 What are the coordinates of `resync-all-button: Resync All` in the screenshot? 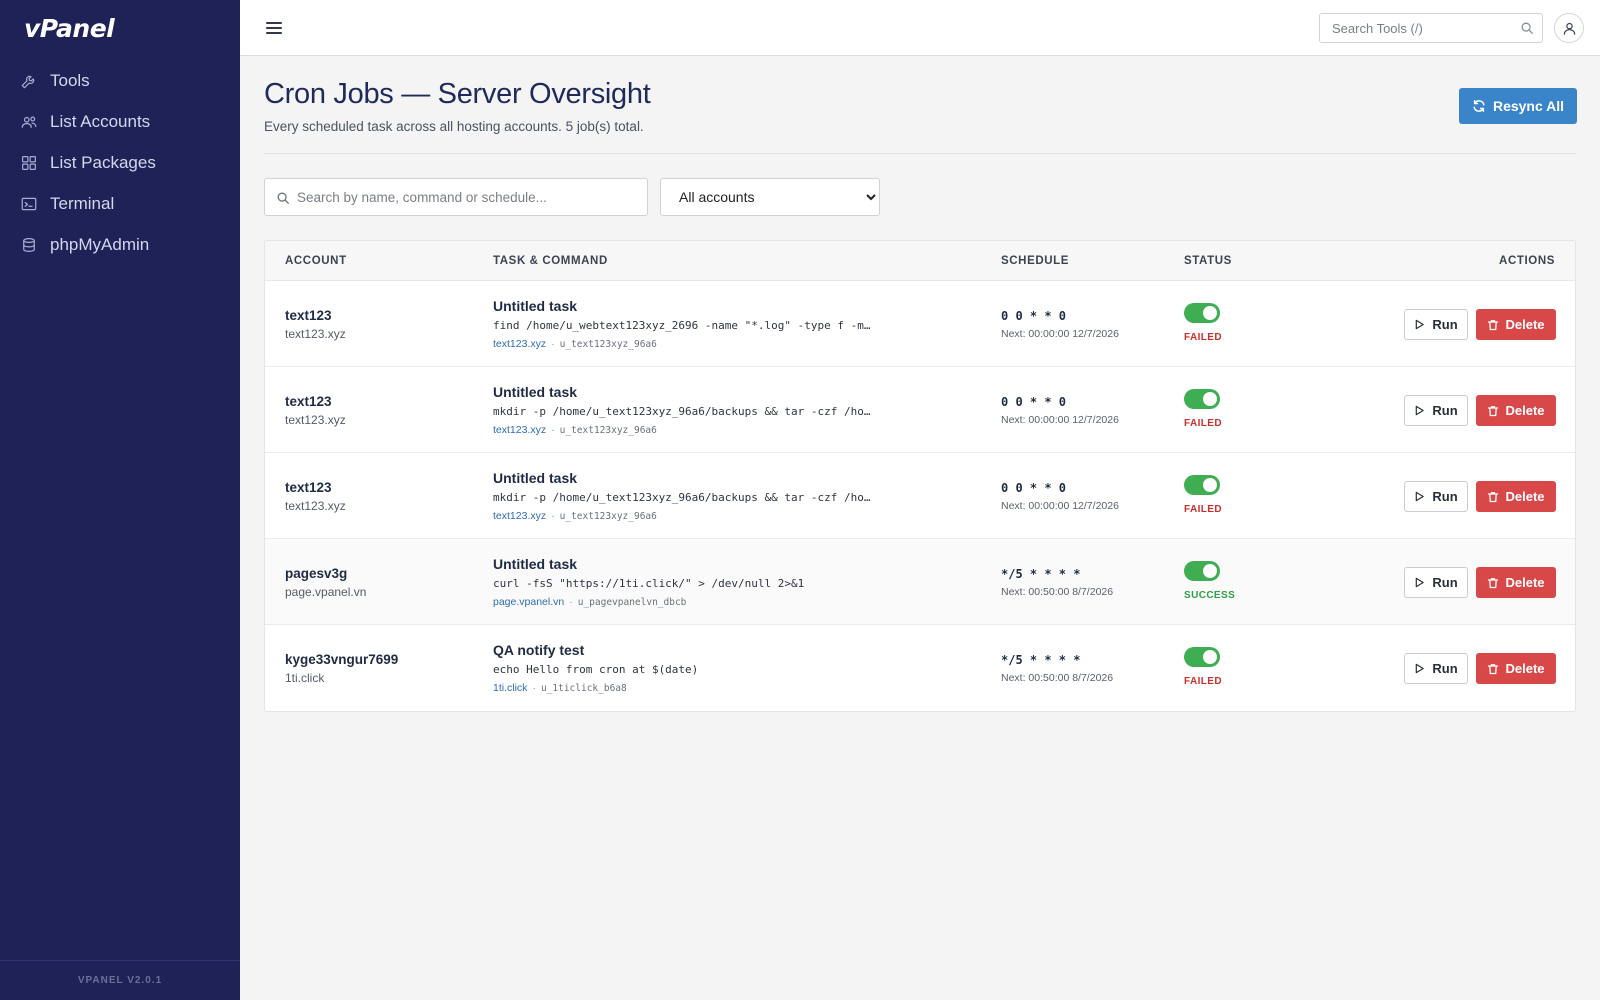 It's located at (1518, 106).